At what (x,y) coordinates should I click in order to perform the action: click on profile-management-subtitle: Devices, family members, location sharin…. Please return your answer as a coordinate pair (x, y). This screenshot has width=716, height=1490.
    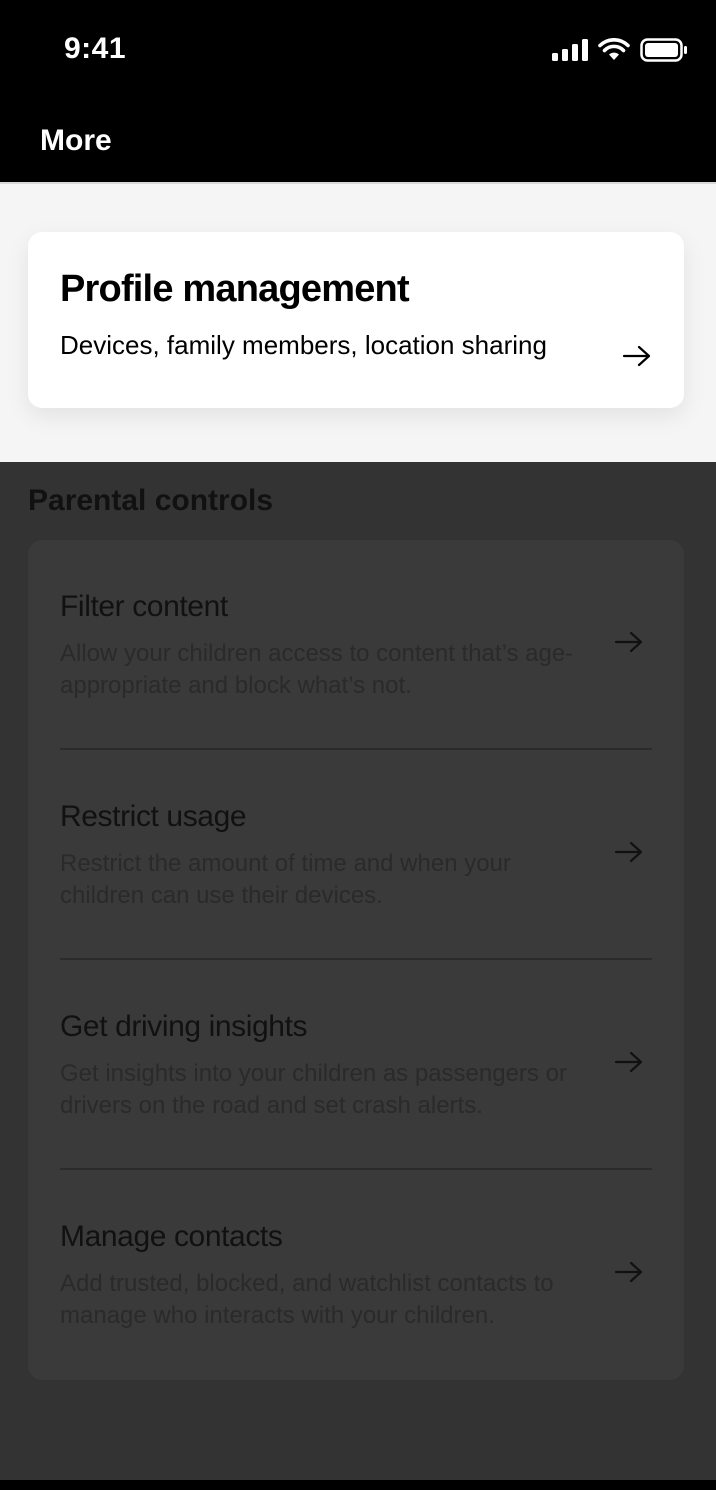
    Looking at the image, I should click on (303, 345).